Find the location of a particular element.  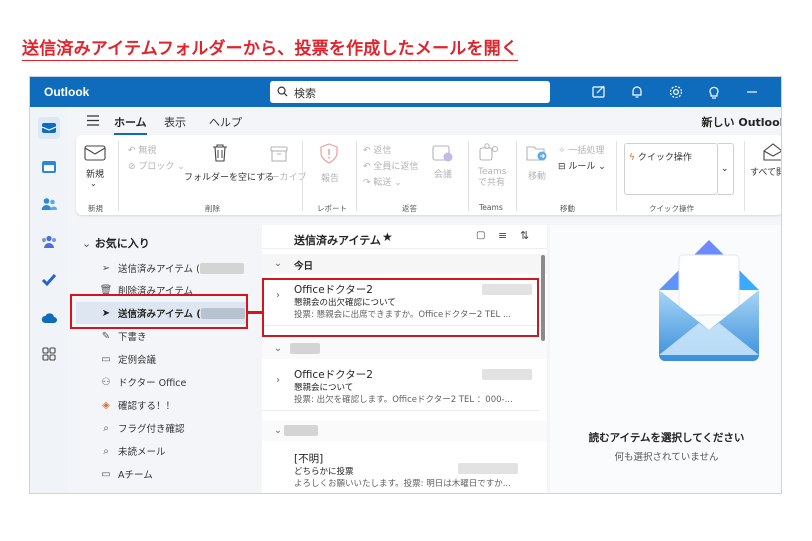

folder-regular-meeting: ▭ 定例会議 is located at coordinates (161, 359).